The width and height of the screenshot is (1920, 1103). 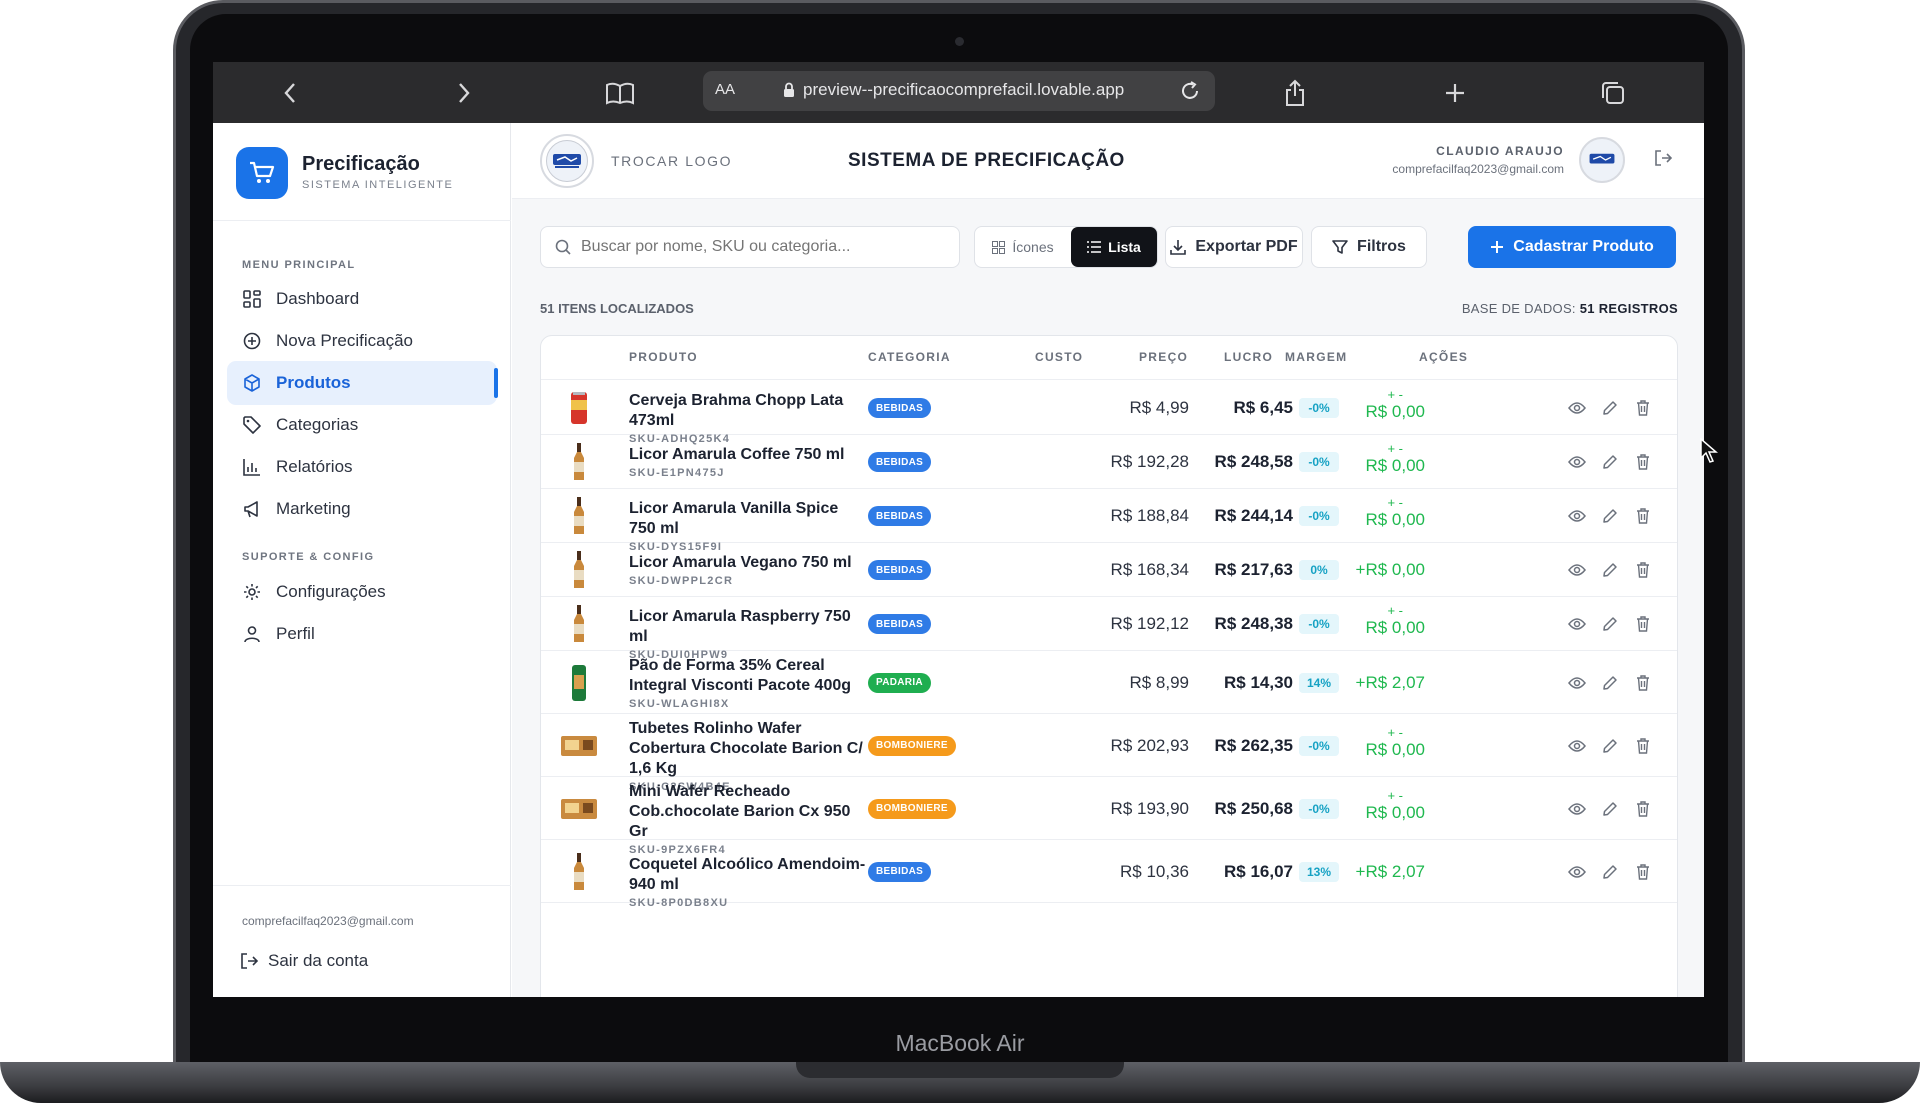 What do you see at coordinates (345, 340) in the screenshot?
I see `sidebar-item-label: Nova Precificação` at bounding box center [345, 340].